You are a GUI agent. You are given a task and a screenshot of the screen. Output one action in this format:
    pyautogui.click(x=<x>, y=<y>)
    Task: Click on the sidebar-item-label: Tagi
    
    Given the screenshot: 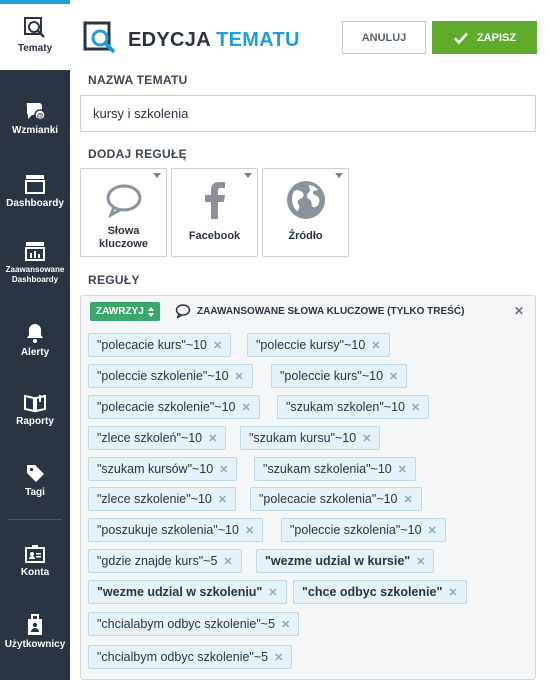 What is the action you would take?
    pyautogui.click(x=35, y=492)
    